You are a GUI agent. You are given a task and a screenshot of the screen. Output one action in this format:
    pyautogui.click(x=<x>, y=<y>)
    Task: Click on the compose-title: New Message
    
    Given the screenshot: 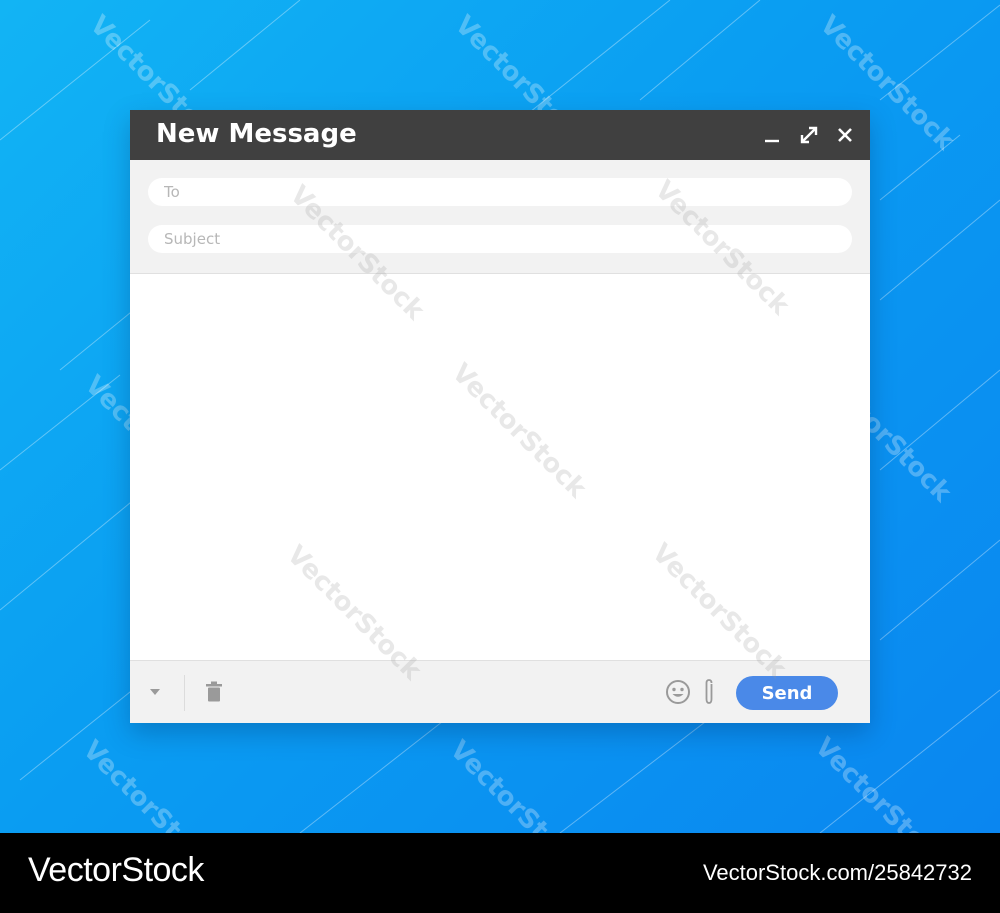 What is the action you would take?
    pyautogui.click(x=256, y=134)
    